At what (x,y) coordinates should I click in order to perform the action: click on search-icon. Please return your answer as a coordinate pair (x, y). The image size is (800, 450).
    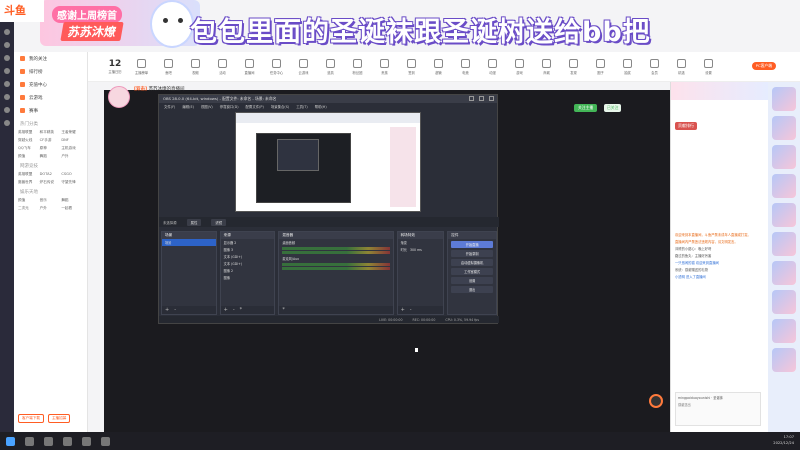
    Looking at the image, I should click on (29, 441).